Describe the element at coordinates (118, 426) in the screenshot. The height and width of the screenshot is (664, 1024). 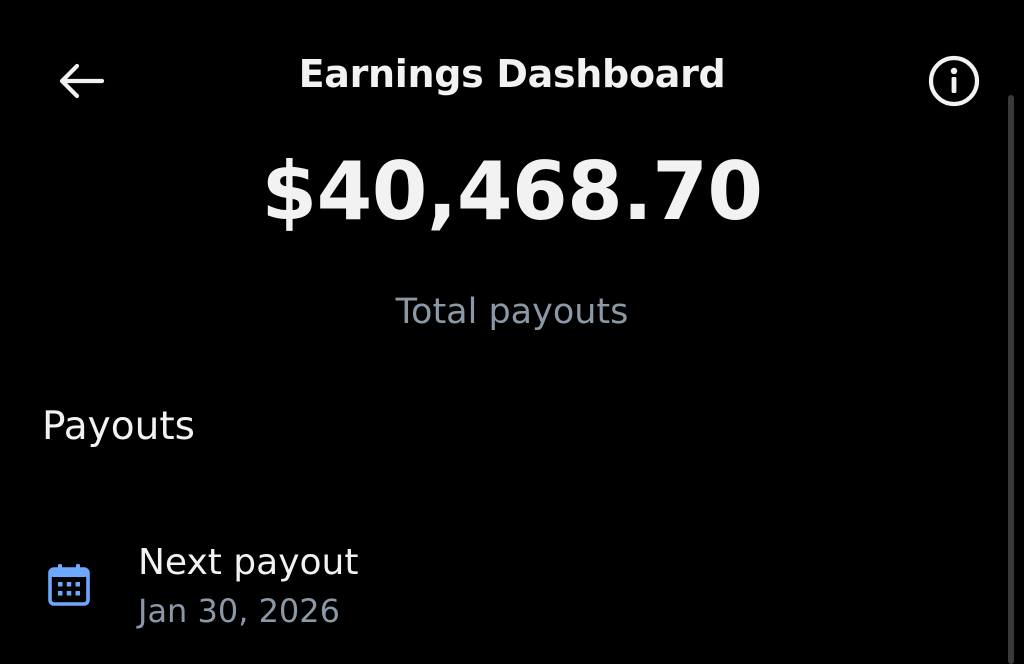
I see `payouts-heading: Payouts` at that location.